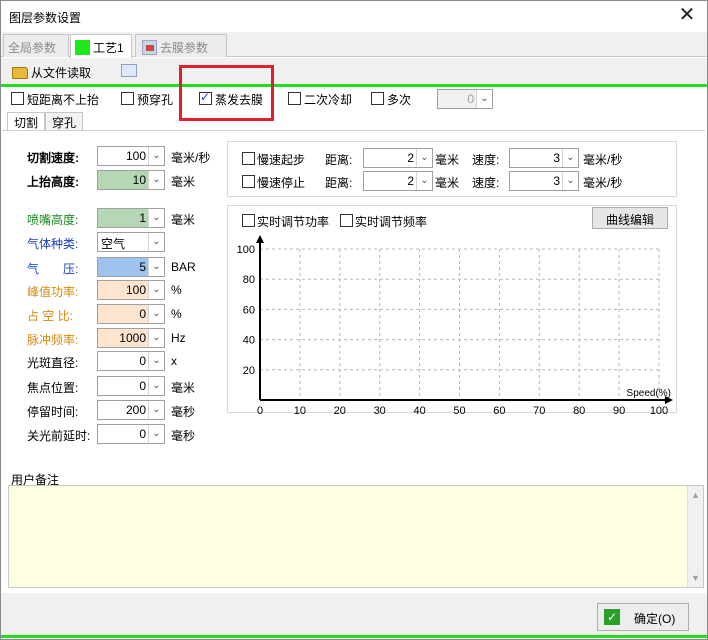 This screenshot has width=708, height=640. What do you see at coordinates (131, 361) in the screenshot?
I see `spot-diameter-select: 0 ⌄` at bounding box center [131, 361].